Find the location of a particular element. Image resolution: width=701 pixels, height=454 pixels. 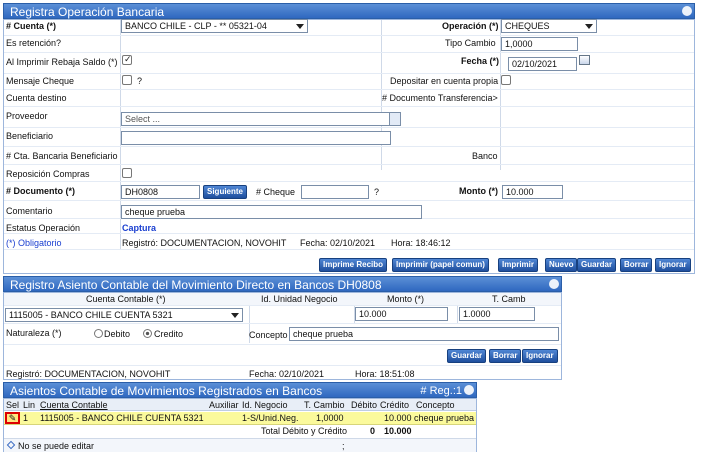

fecha-value: 02/10/2021 is located at coordinates (535, 64).